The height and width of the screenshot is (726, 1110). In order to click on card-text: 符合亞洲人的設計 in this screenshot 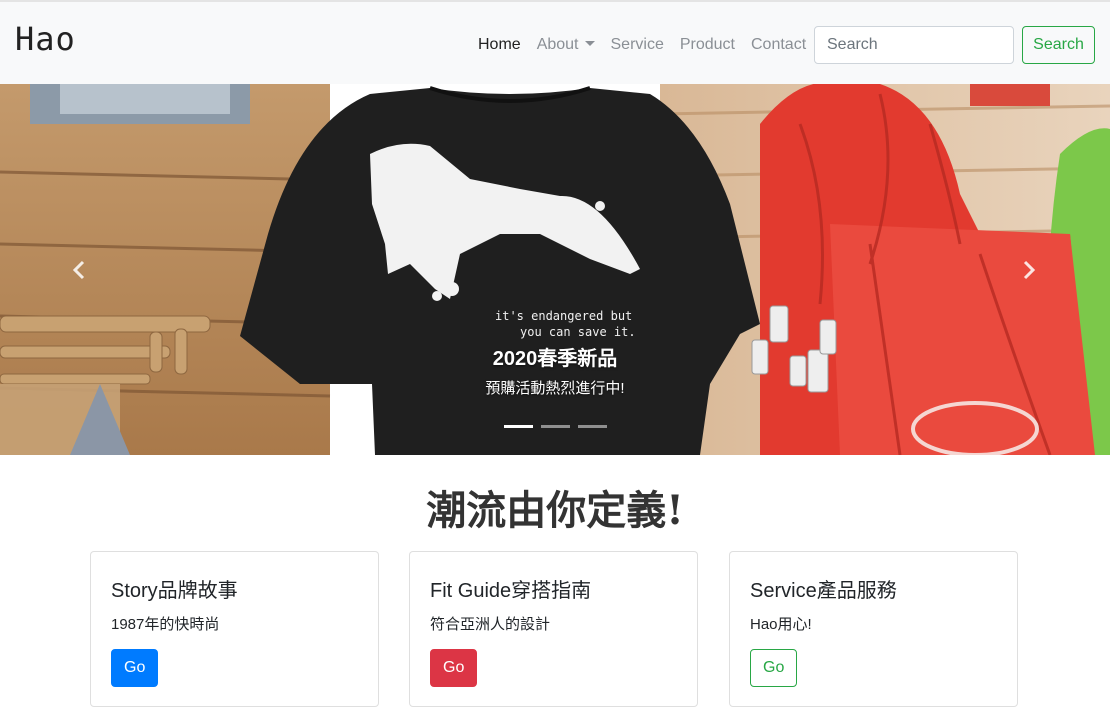, I will do `click(490, 624)`.